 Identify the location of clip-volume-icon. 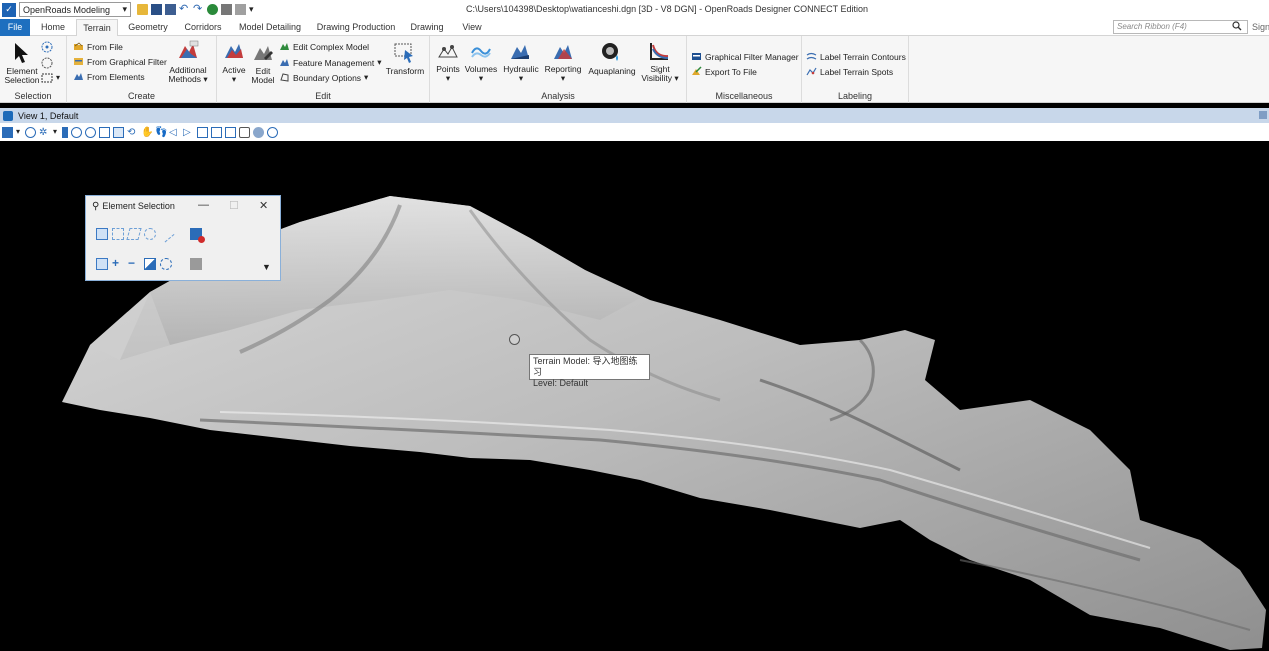
(216, 132).